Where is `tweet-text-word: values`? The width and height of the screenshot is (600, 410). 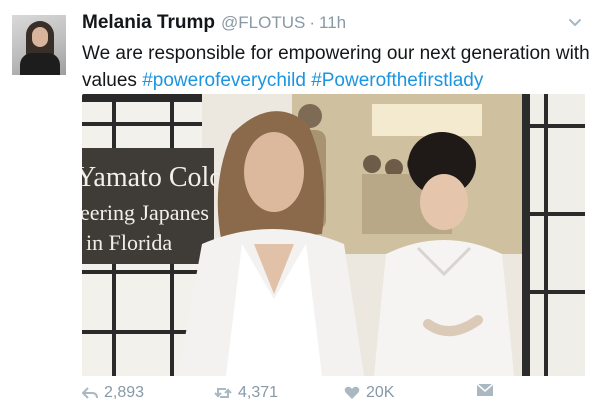
tweet-text-word: values is located at coordinates (109, 80).